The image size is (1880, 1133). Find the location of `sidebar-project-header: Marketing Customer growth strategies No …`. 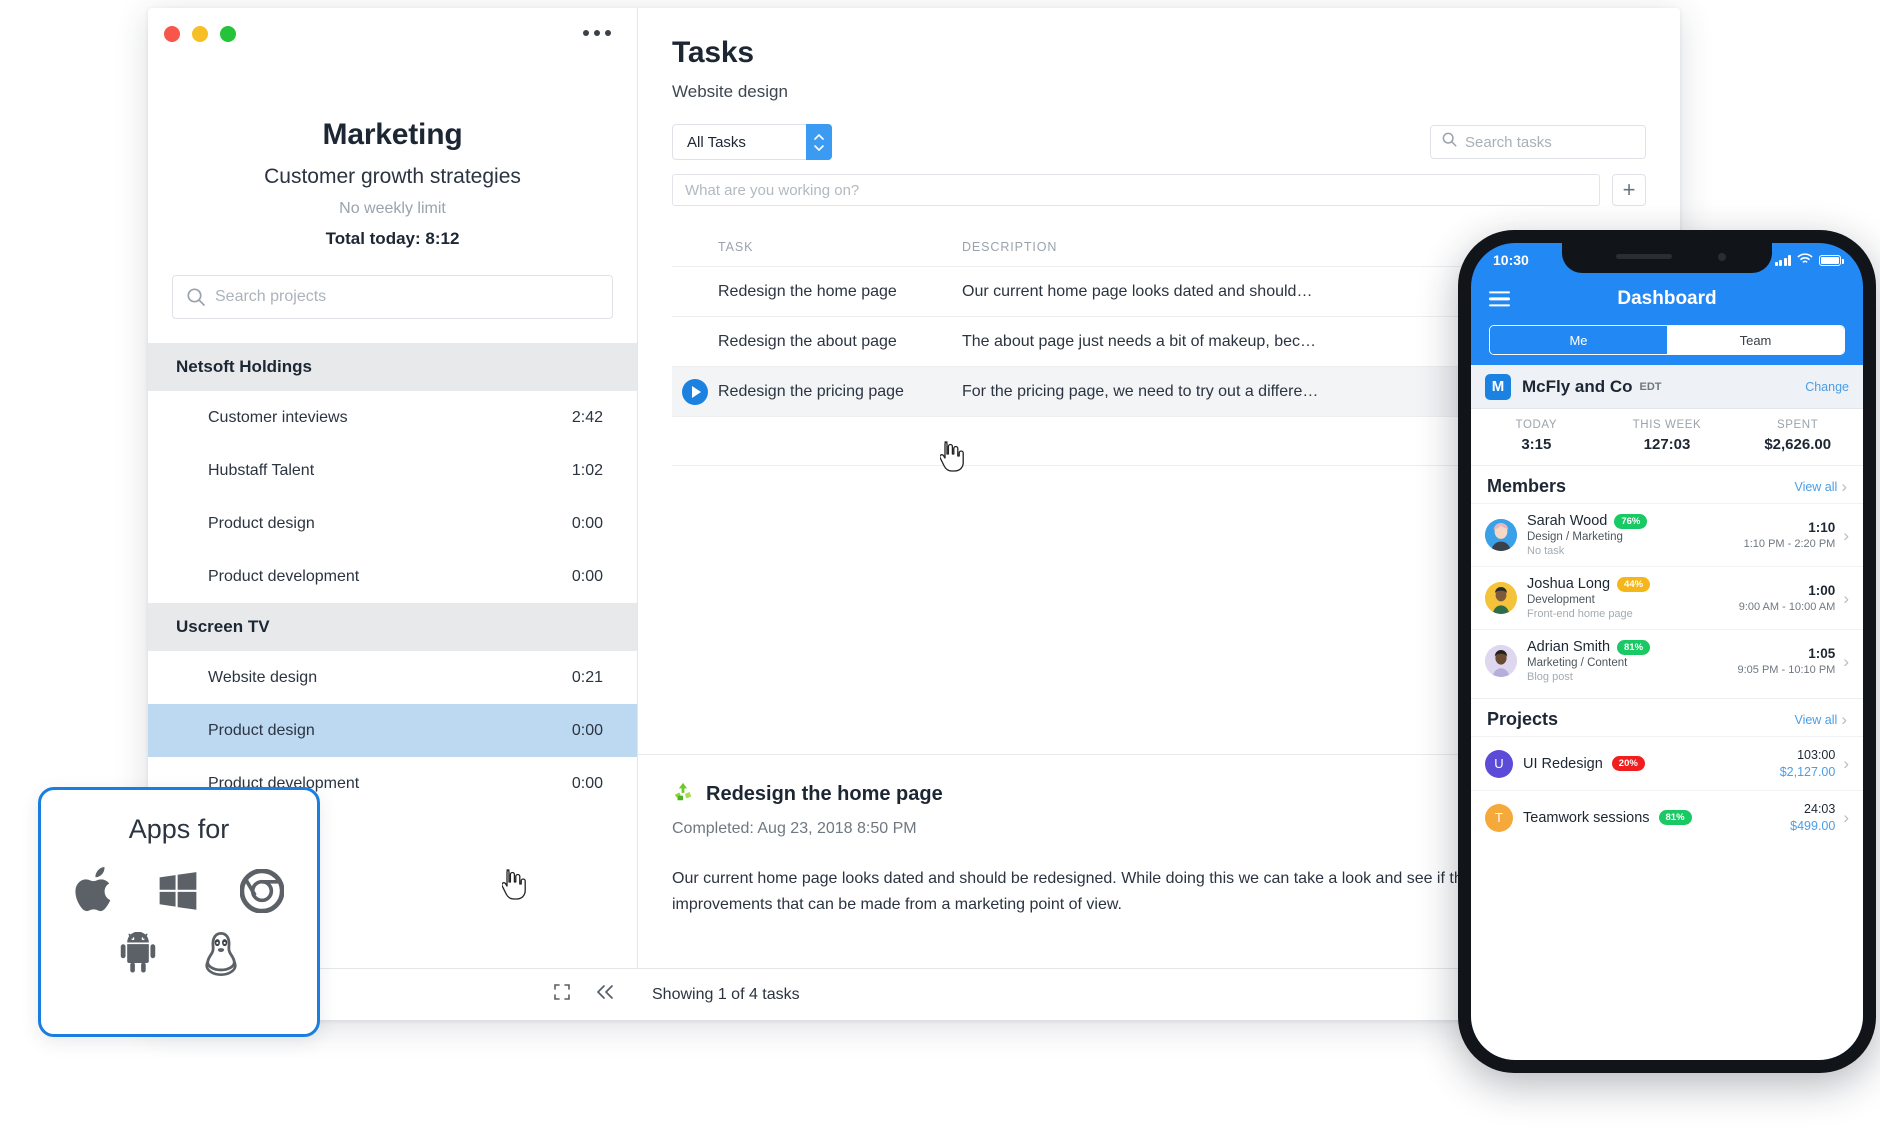

sidebar-project-header: Marketing Customer growth strategies No … is located at coordinates (392, 128).